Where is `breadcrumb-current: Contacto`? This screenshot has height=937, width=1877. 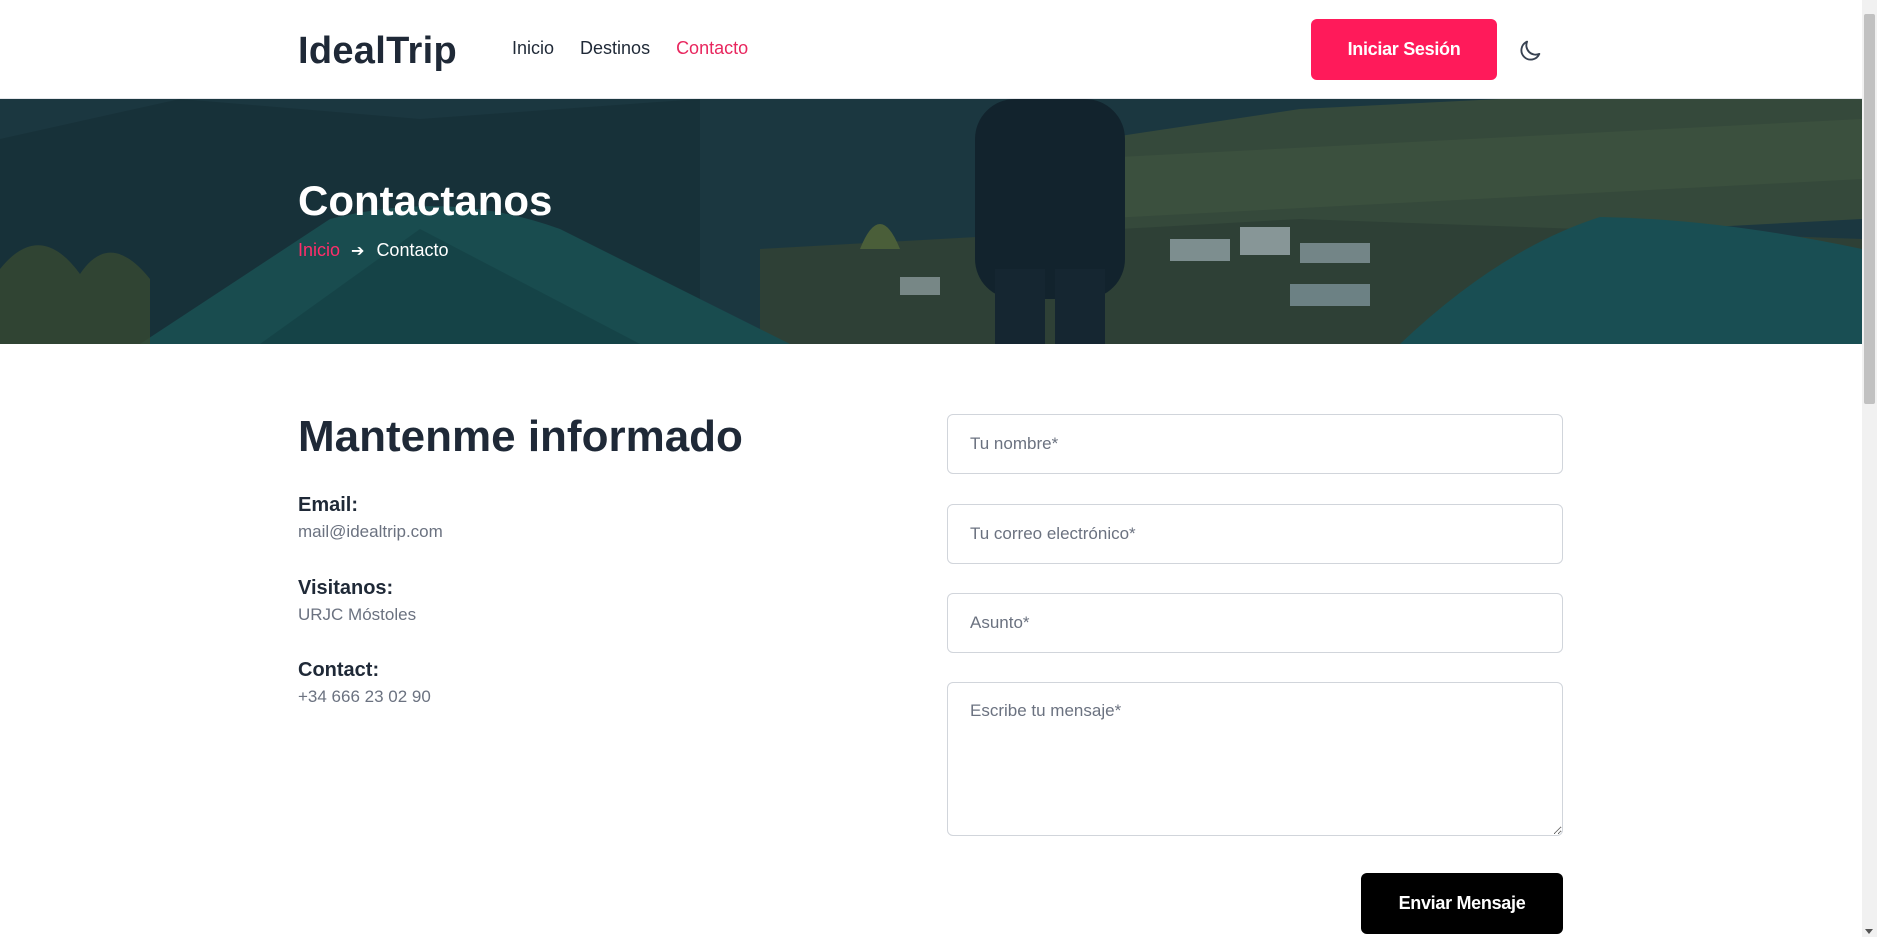 breadcrumb-current: Contacto is located at coordinates (412, 250).